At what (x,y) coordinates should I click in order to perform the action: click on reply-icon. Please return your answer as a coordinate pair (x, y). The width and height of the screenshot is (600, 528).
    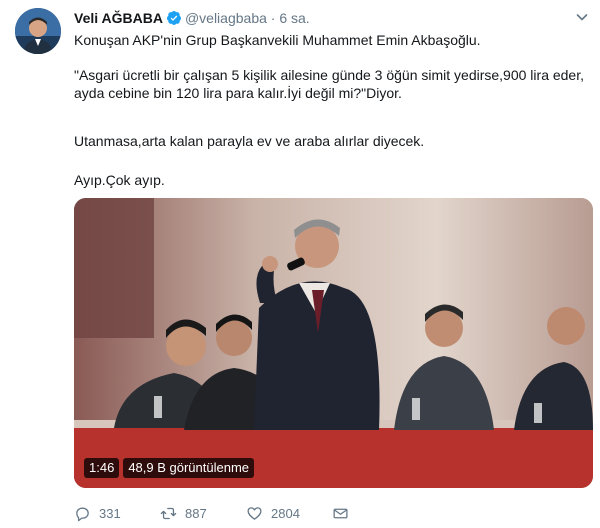
    Looking at the image, I should click on (82, 514).